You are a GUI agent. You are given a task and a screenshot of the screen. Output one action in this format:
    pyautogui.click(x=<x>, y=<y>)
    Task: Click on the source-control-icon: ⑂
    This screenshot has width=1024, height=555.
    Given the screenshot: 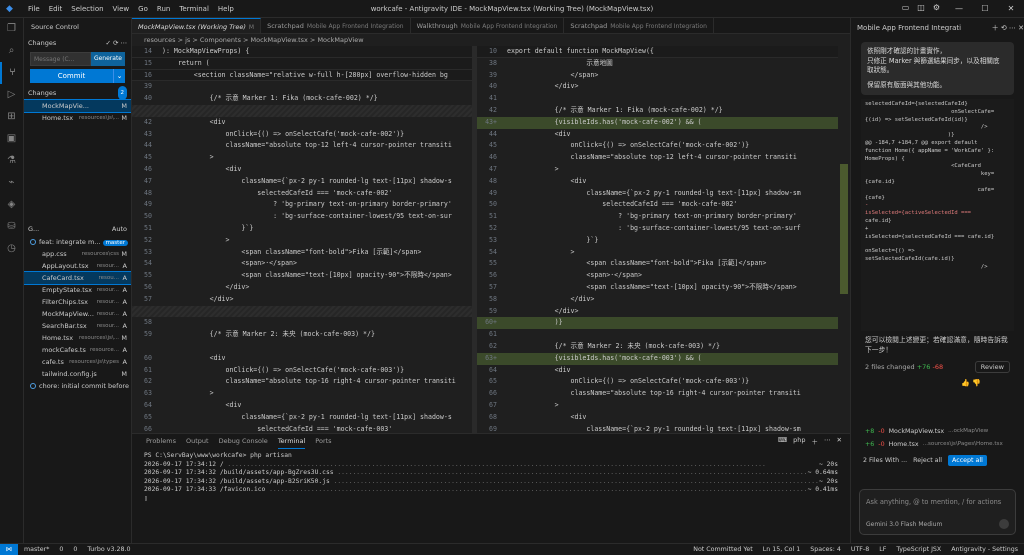 What is the action you would take?
    pyautogui.click(x=11, y=73)
    